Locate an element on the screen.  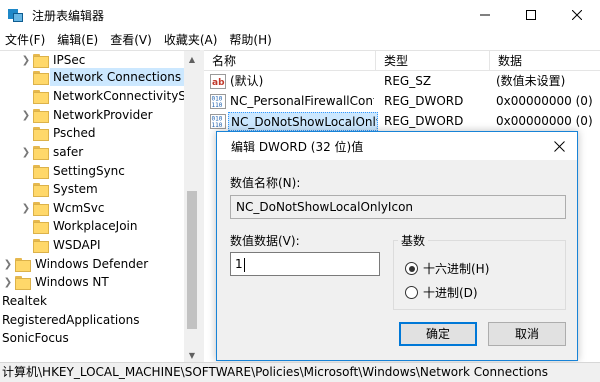
column-header-name: 名称 is located at coordinates (290, 61).